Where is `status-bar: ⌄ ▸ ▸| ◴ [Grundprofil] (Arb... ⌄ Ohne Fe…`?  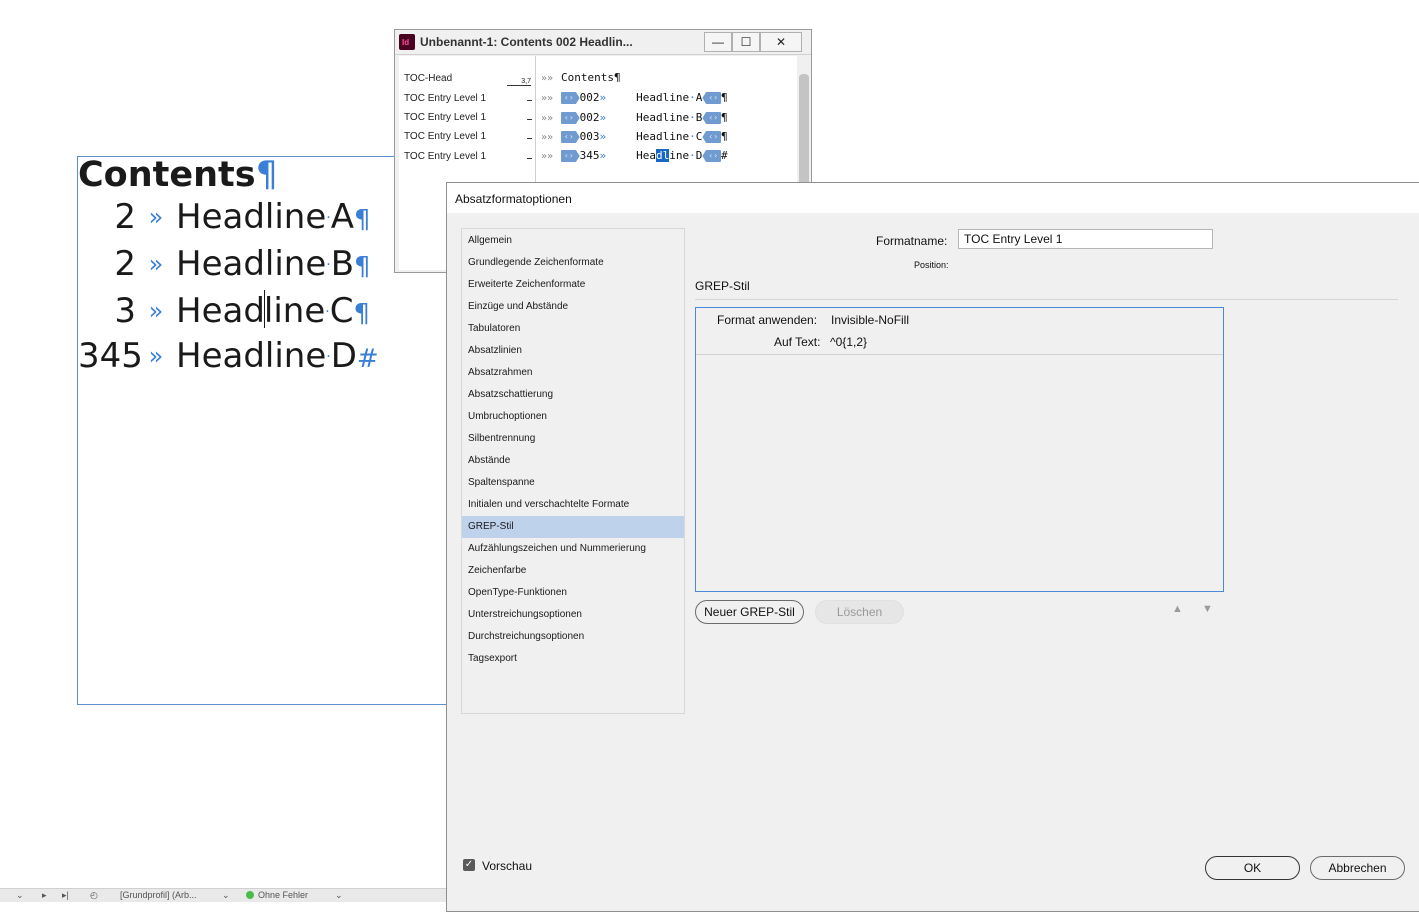 status-bar: ⌄ ▸ ▸| ◴ [Grundprofil] (Arb... ⌄ Ohne Fe… is located at coordinates (223, 895).